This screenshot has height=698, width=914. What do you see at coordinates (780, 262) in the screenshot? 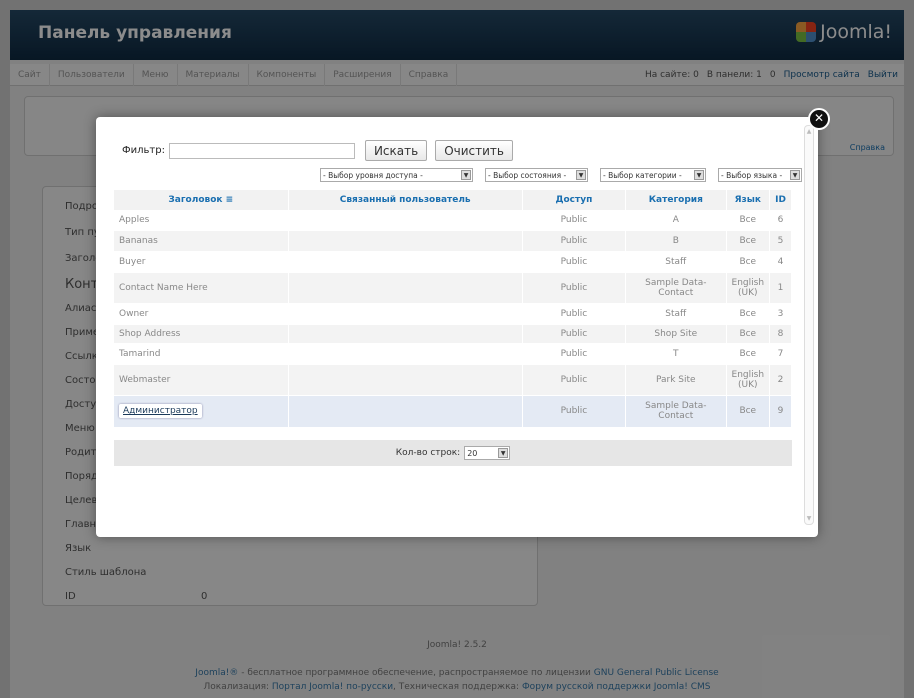
I see `id-cell: 4` at bounding box center [780, 262].